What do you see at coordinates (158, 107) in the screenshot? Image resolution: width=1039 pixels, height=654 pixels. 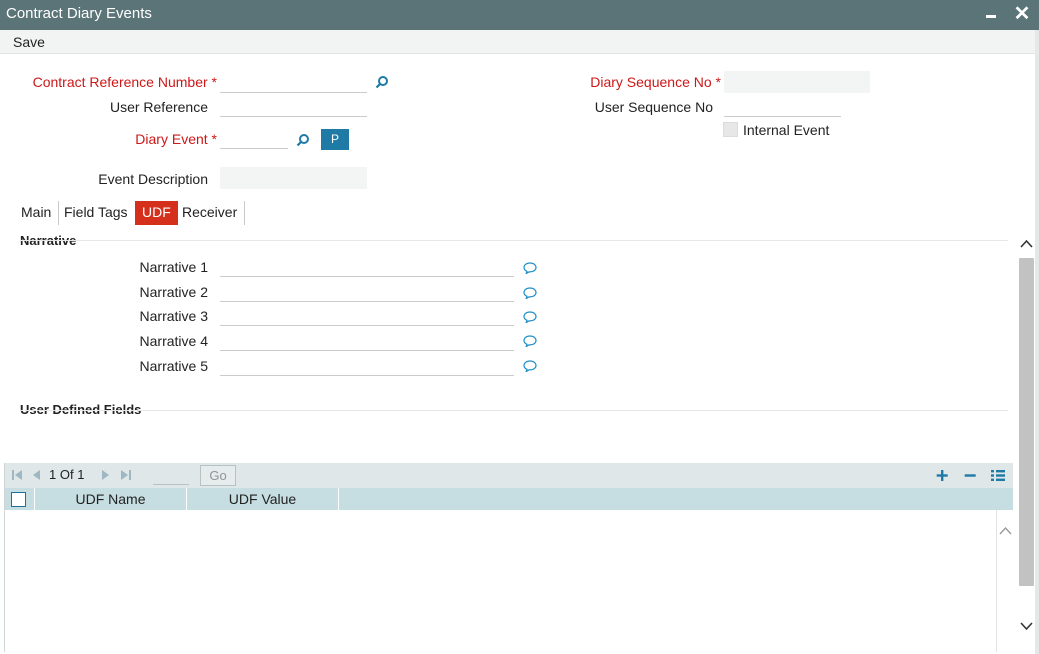 I see `user-ref-label: User Reference` at bounding box center [158, 107].